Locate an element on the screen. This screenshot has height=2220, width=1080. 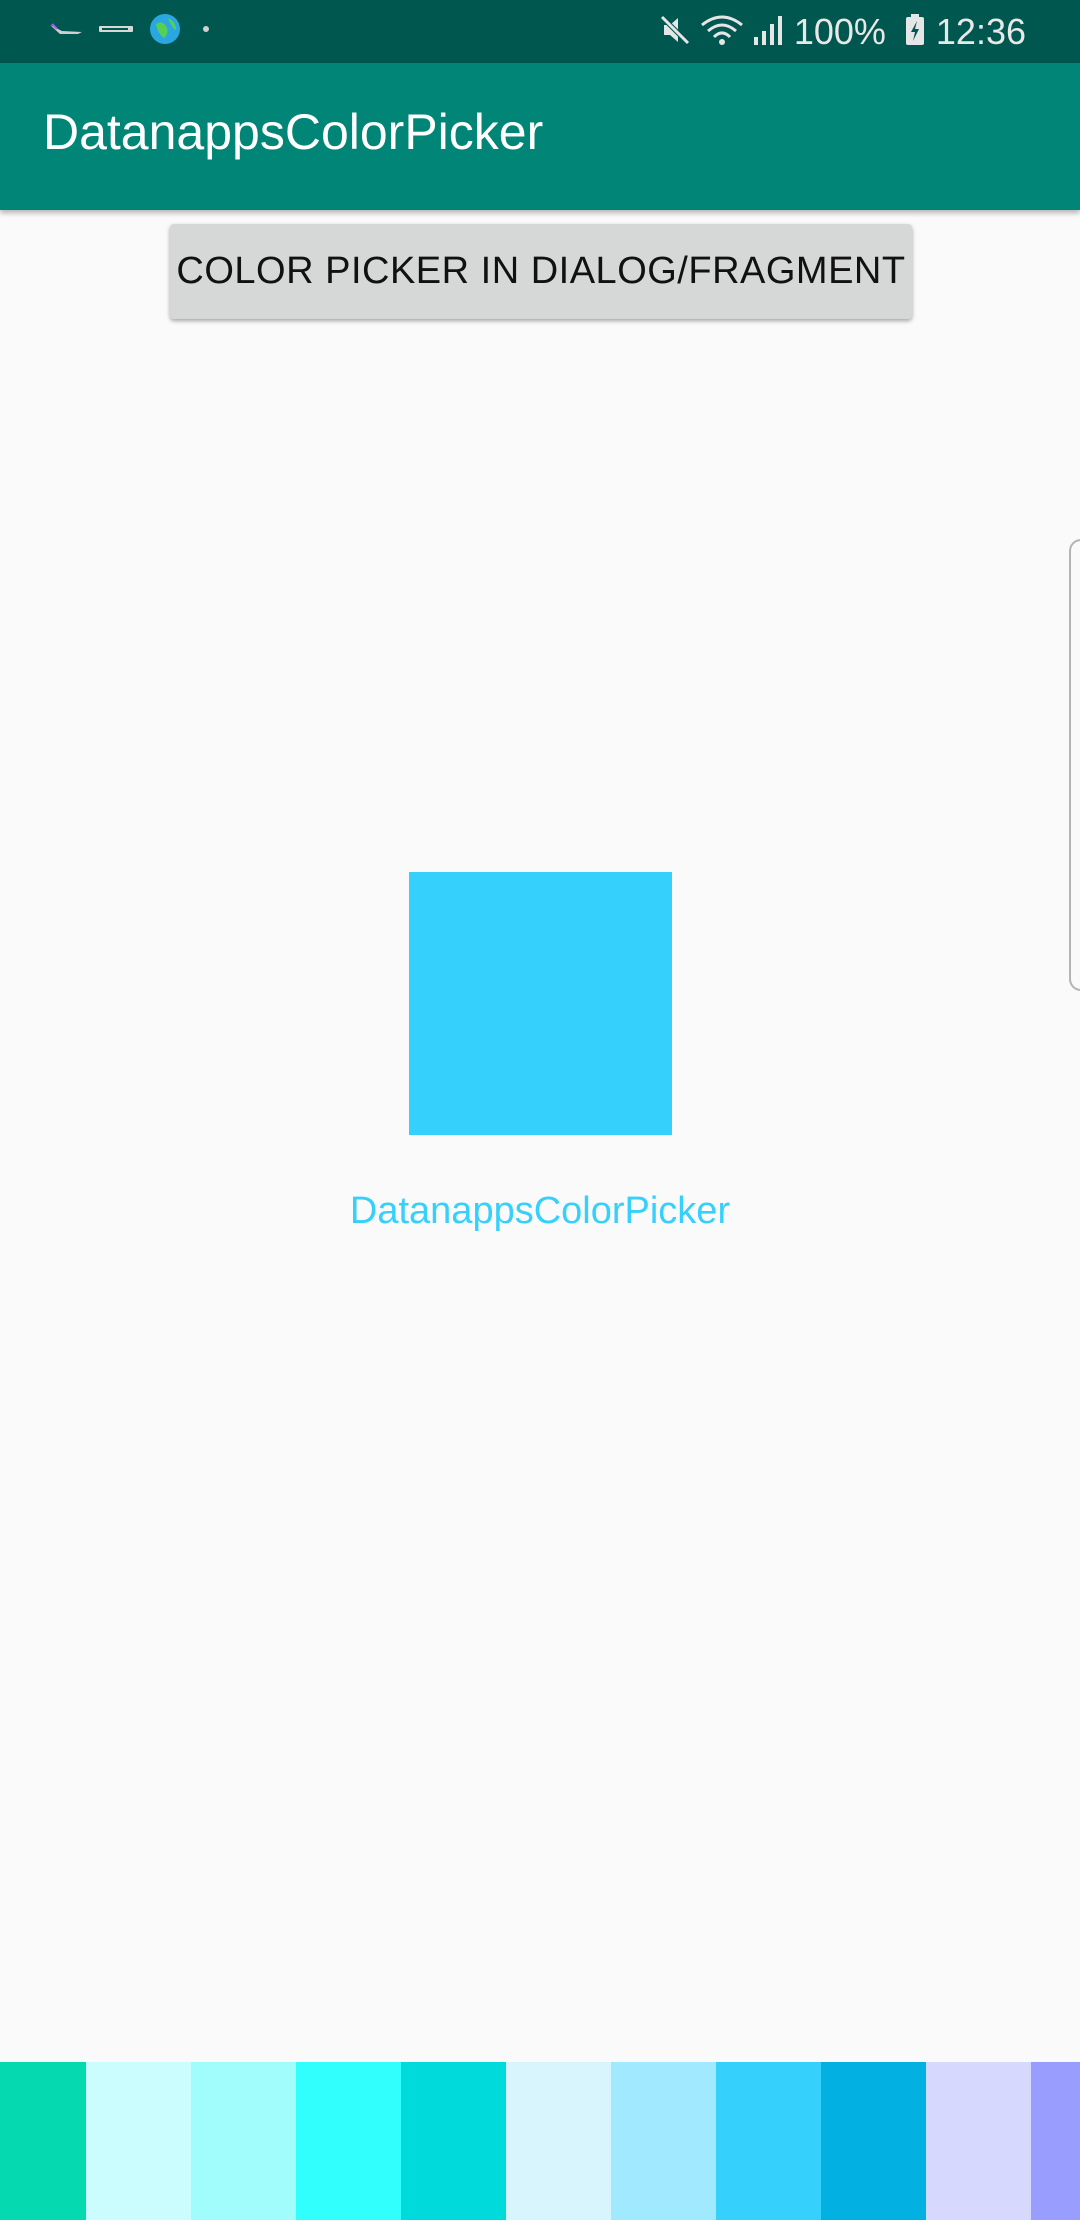
status-bar: 100% 12:36 is located at coordinates (540, 31).